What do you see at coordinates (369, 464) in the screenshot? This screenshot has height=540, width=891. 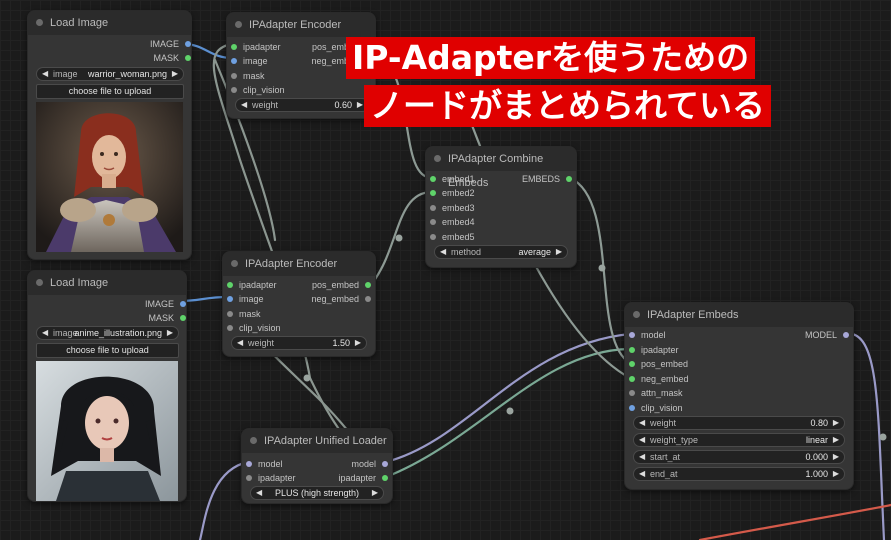 I see `output-model: model` at bounding box center [369, 464].